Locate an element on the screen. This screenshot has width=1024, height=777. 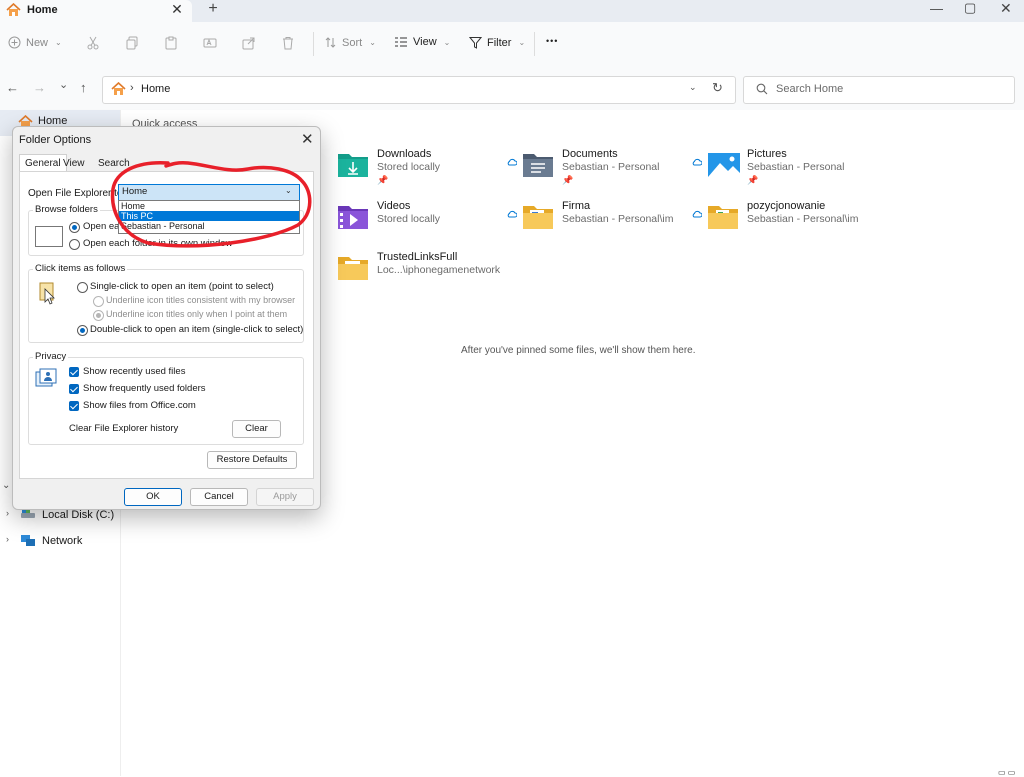
item-name: Firma is located at coordinates (576, 206).